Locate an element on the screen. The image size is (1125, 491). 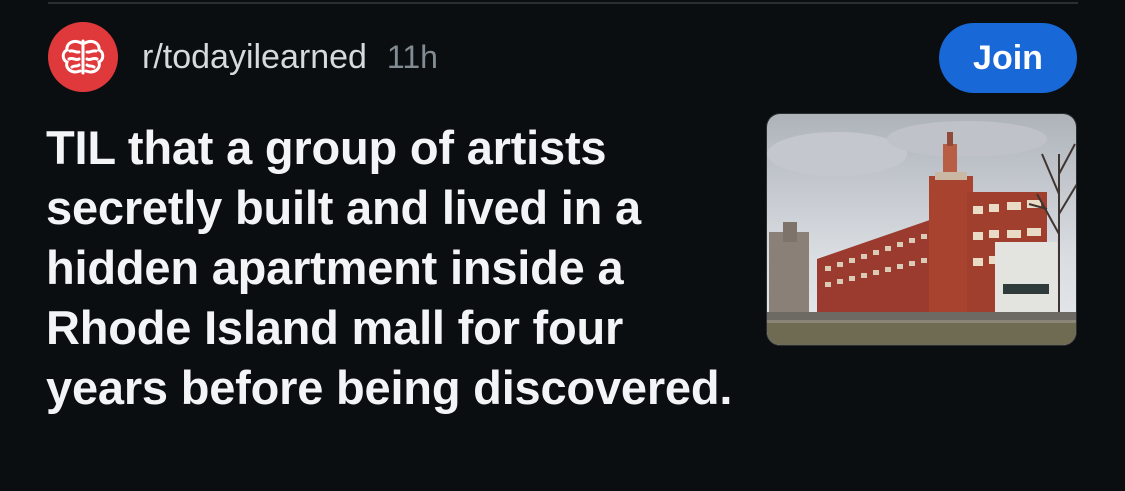
divider is located at coordinates (563, 3).